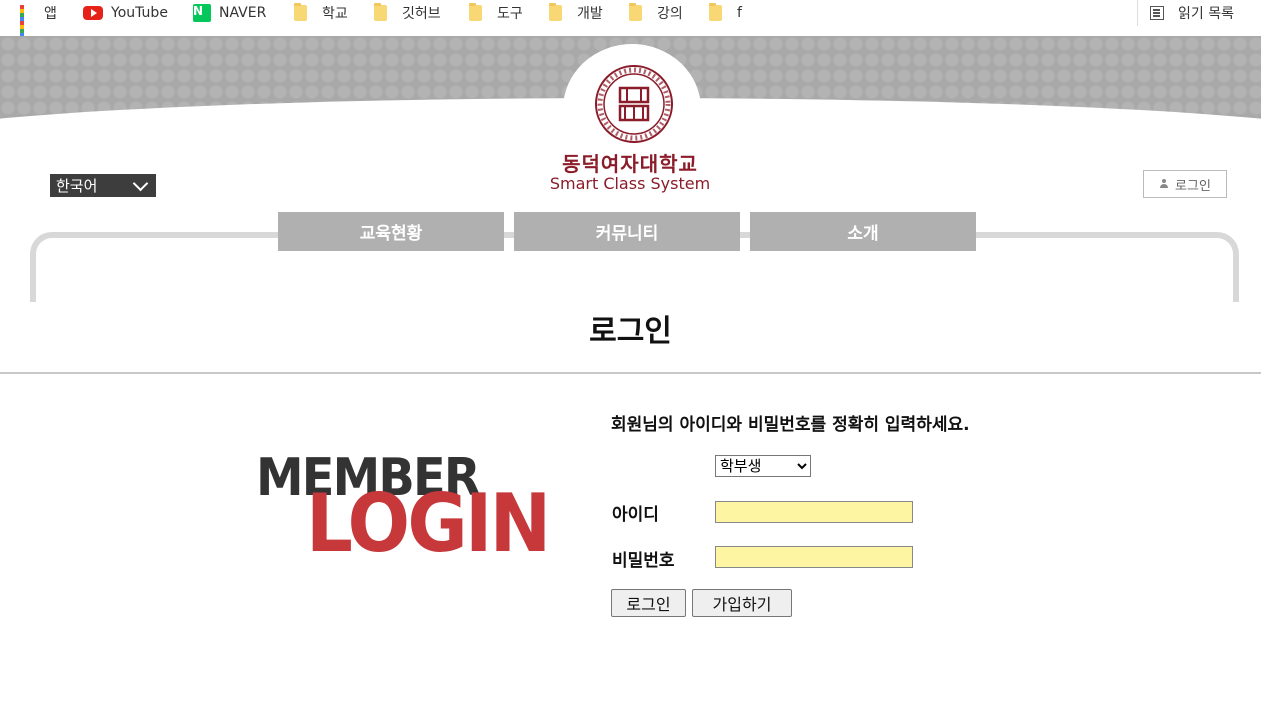  I want to click on naver-icon: N, so click(202, 13).